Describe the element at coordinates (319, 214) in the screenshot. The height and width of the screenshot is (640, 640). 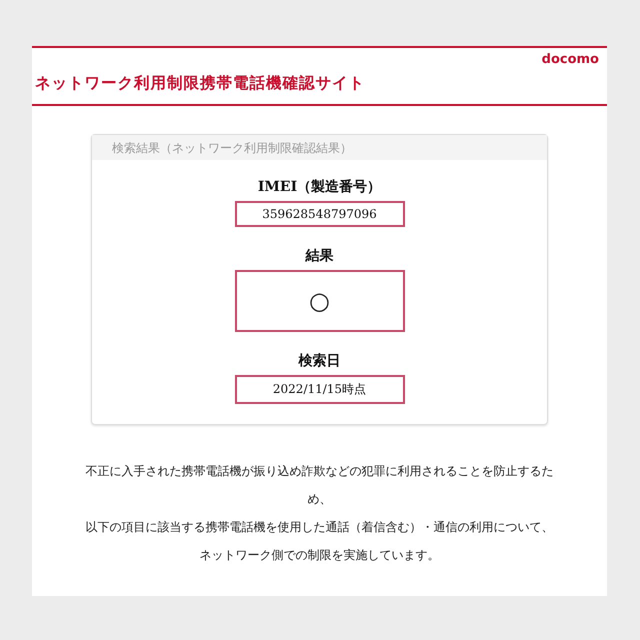
I see `result-value: 359628548797096` at that location.